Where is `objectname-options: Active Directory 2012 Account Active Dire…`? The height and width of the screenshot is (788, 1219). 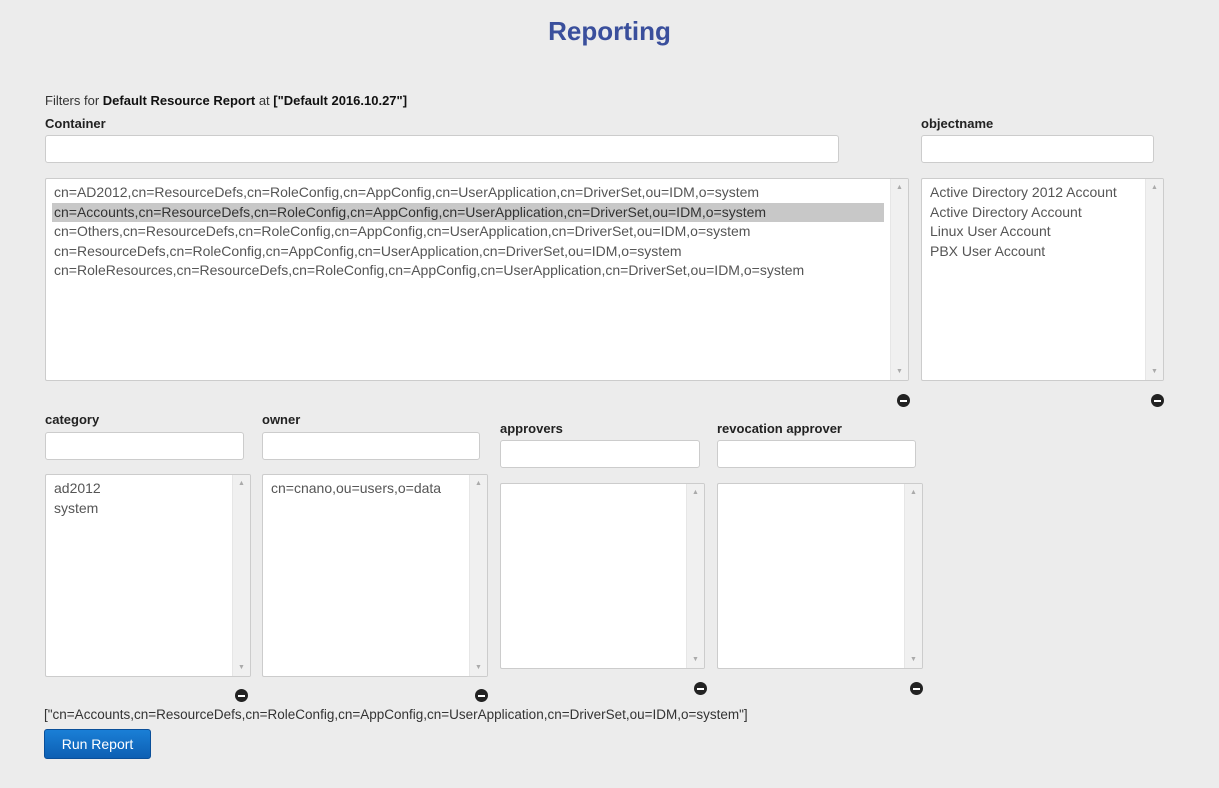 objectname-options: Active Directory 2012 Account Active Dire… is located at coordinates (1033, 279).